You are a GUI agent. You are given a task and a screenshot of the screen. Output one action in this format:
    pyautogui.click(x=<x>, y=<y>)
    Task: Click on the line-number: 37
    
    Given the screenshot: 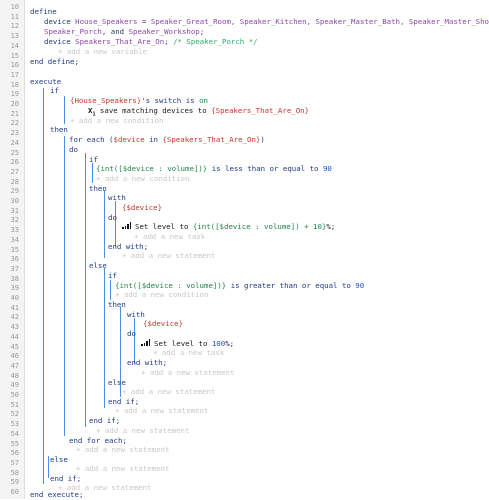 What is the action you would take?
    pyautogui.click(x=14, y=268)
    